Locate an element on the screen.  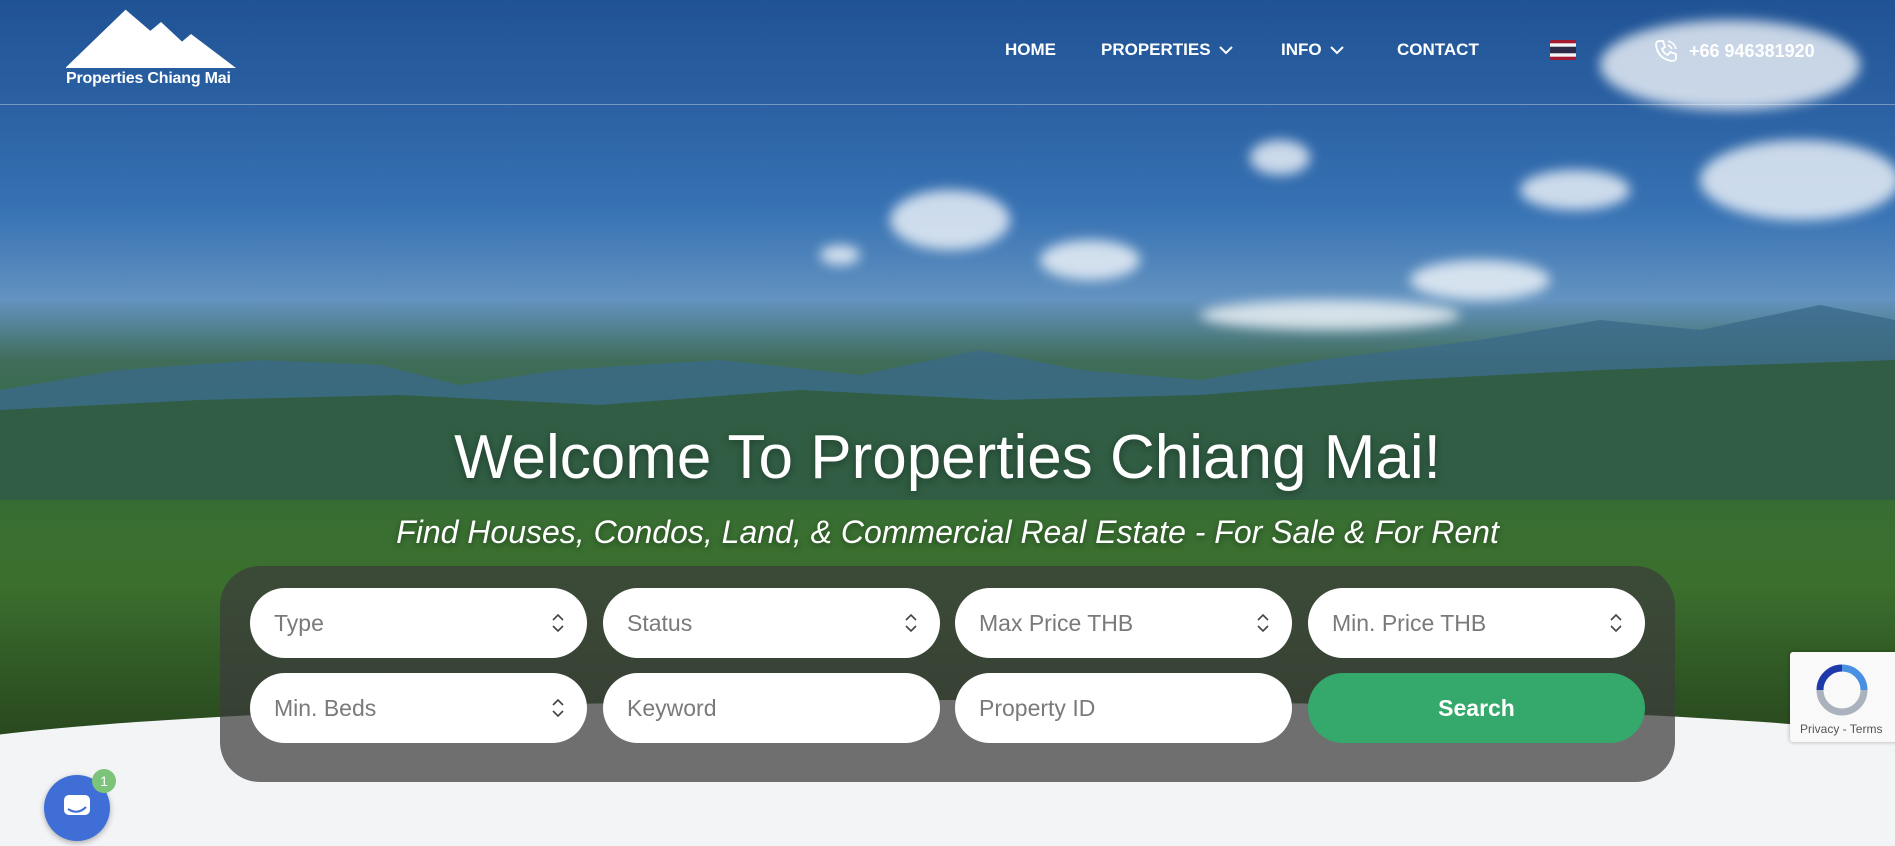
property-id-placeholder: Property ID is located at coordinates (1037, 707).